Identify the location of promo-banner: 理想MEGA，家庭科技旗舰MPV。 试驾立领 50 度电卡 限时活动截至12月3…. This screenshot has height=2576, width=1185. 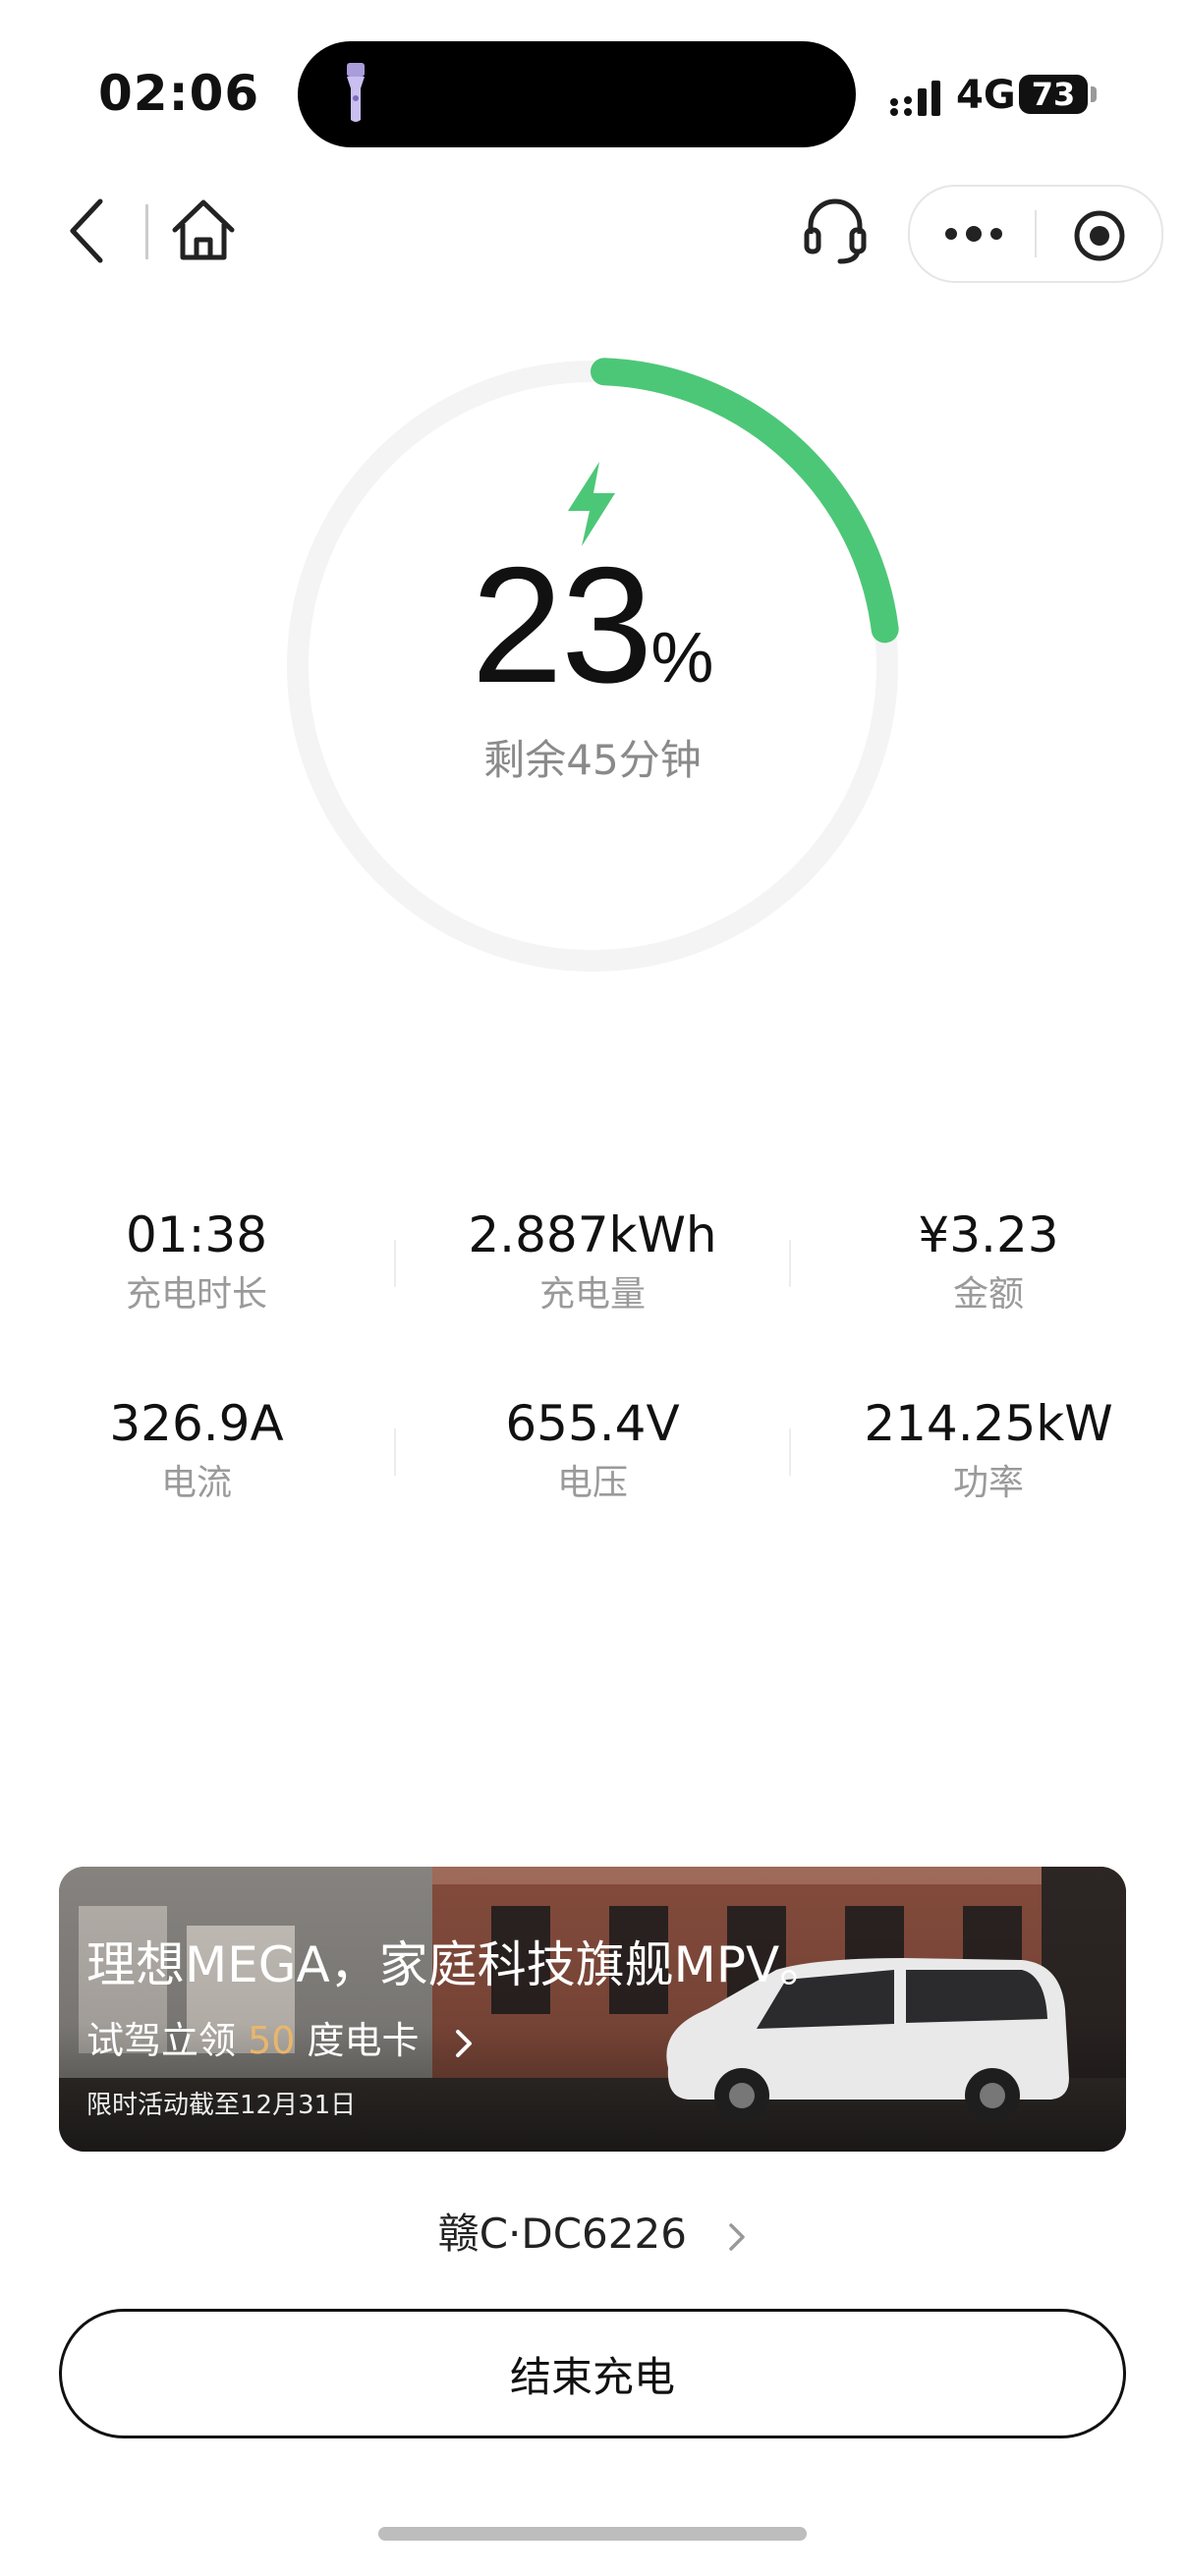
(592, 2009).